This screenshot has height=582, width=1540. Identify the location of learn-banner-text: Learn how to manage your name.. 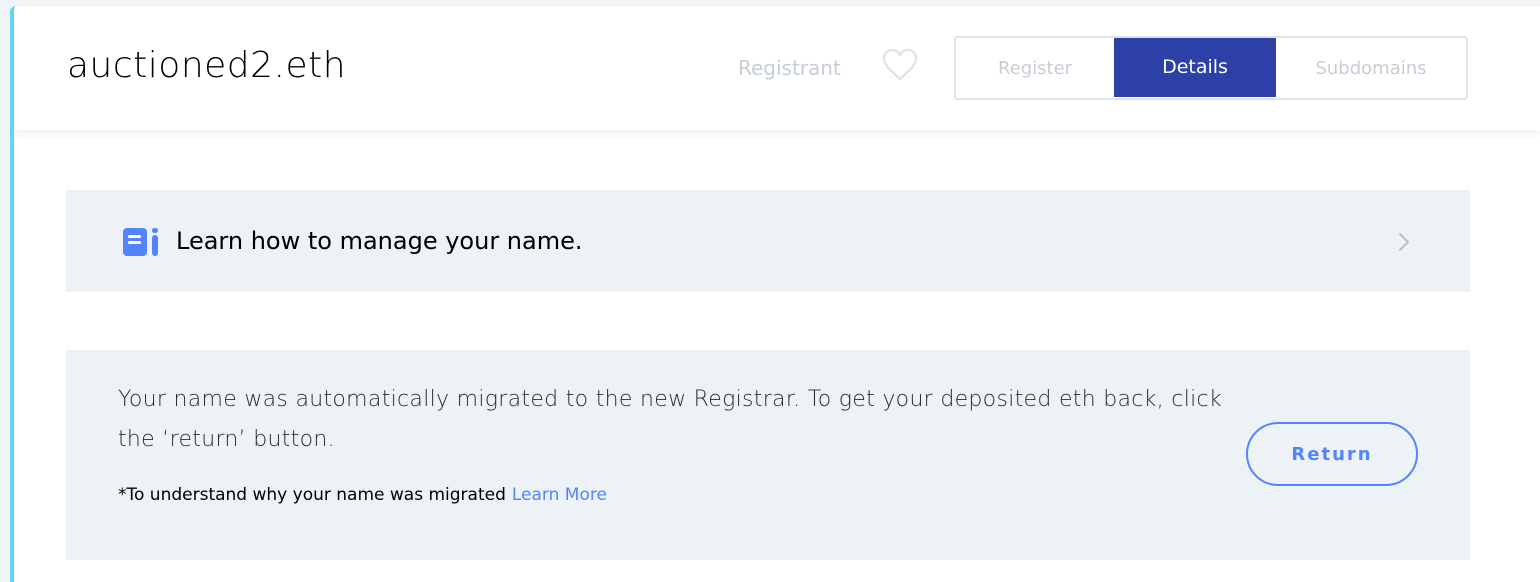
(379, 241).